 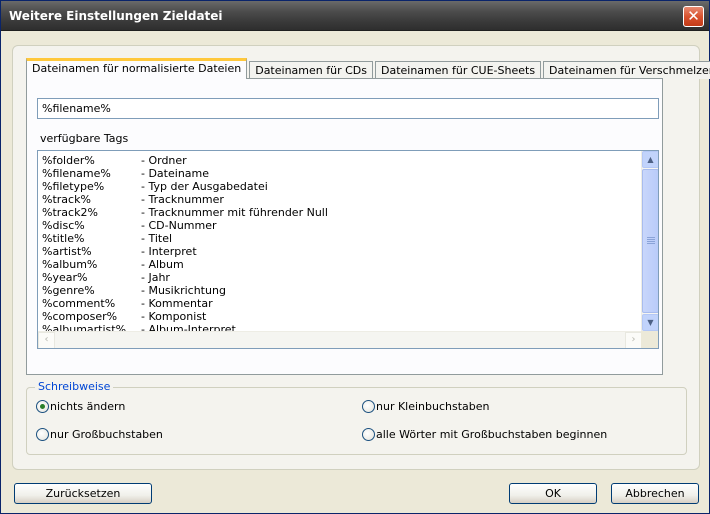 What do you see at coordinates (340, 173) in the screenshot?
I see `tag-row: %filename% - Dateiname` at bounding box center [340, 173].